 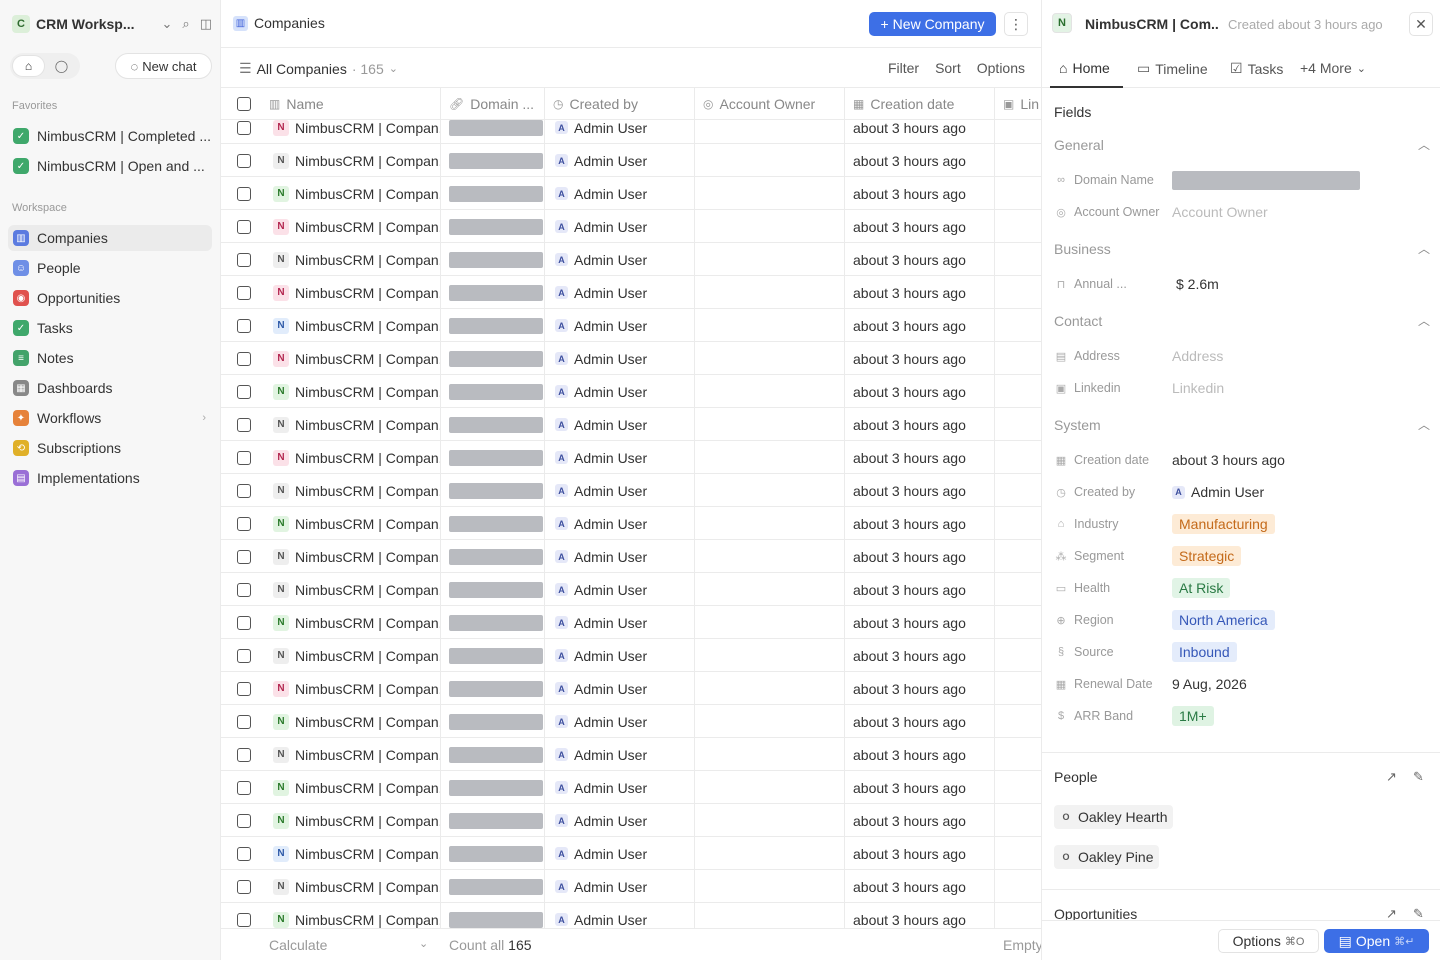 What do you see at coordinates (1023, 945) in the screenshot?
I see `empty-aggregate: Empty` at bounding box center [1023, 945].